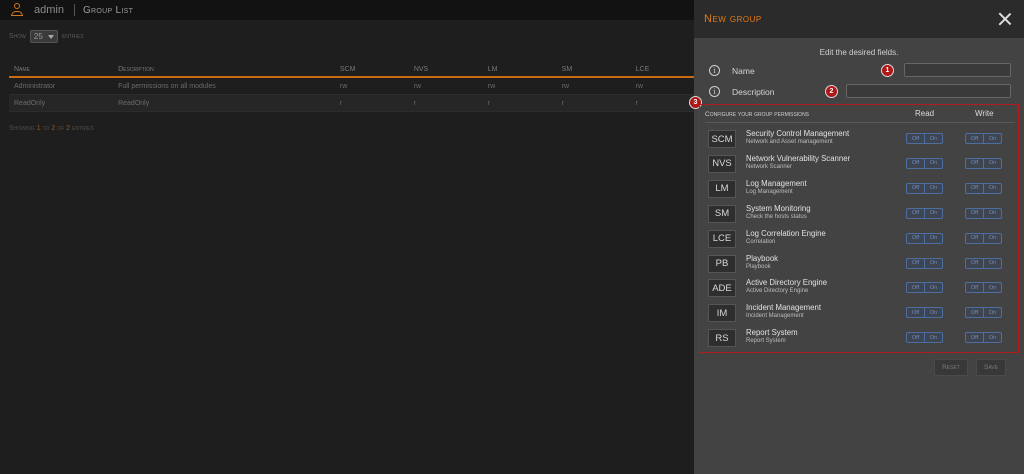  What do you see at coordinates (17, 10) in the screenshot?
I see `user-icon` at bounding box center [17, 10].